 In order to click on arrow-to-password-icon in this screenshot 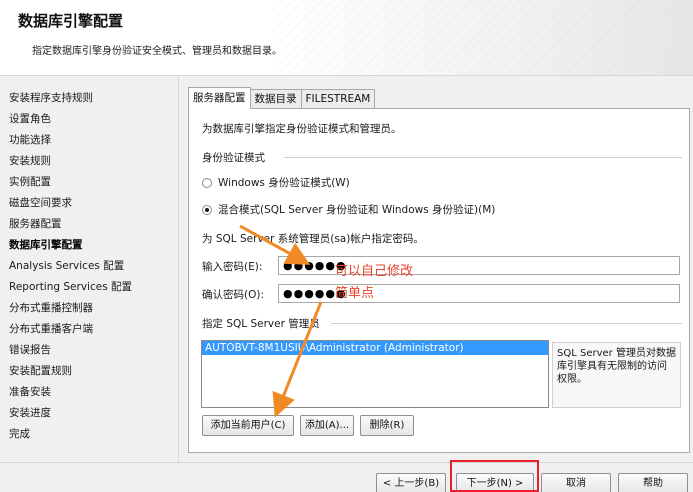, I will do `click(275, 244)`.